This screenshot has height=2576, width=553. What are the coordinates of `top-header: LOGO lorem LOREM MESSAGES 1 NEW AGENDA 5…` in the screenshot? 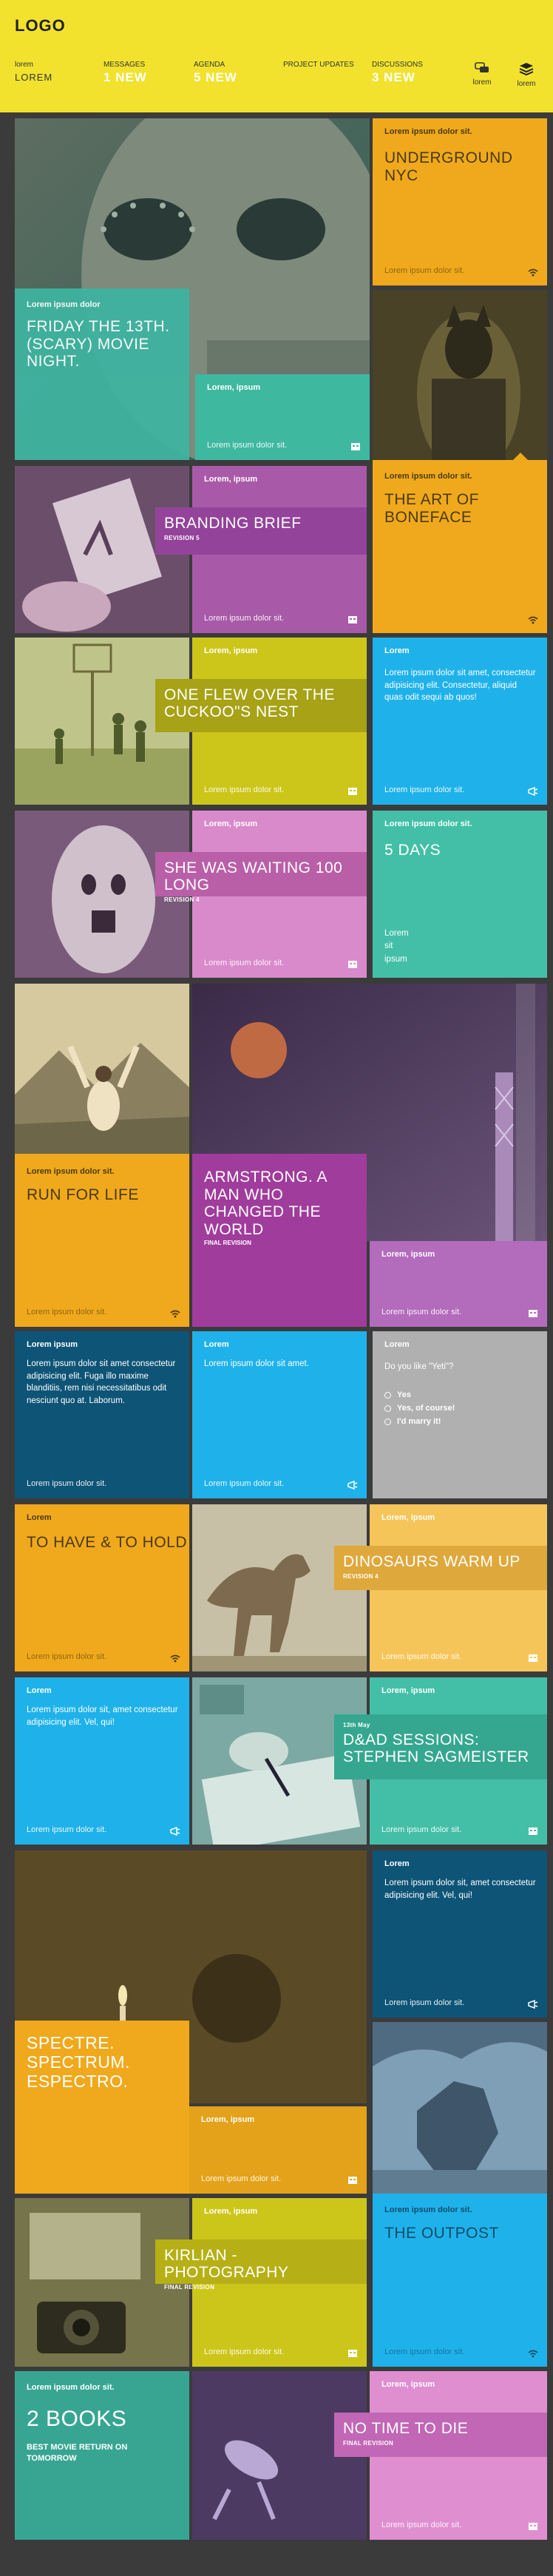 It's located at (276, 56).